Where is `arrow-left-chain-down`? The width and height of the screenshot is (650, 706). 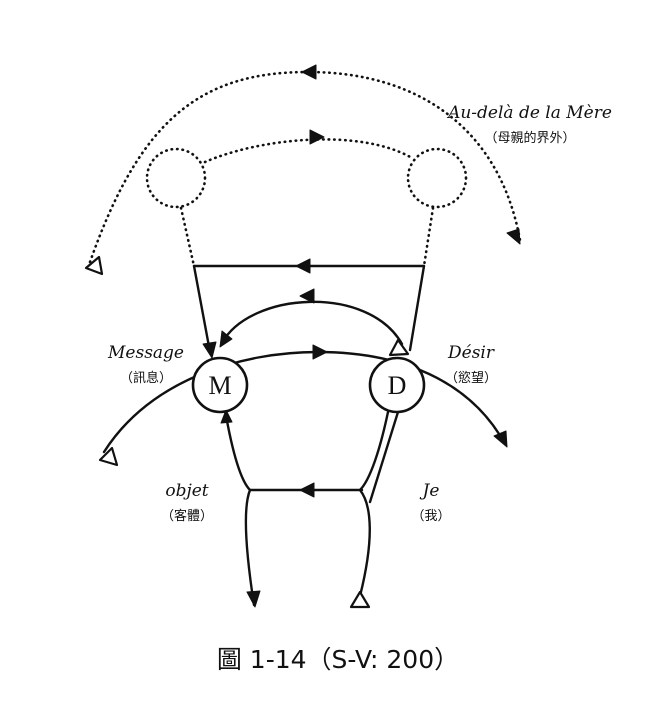
arrow-left-chain-down is located at coordinates (253, 599).